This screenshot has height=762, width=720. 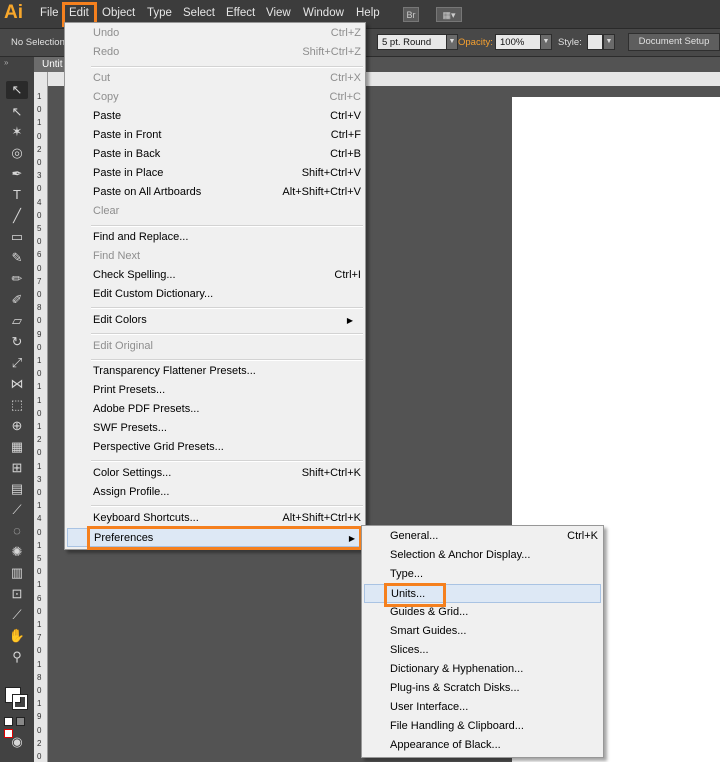 I want to click on blob-brush-tool-icon: ✐, so click(x=17, y=300).